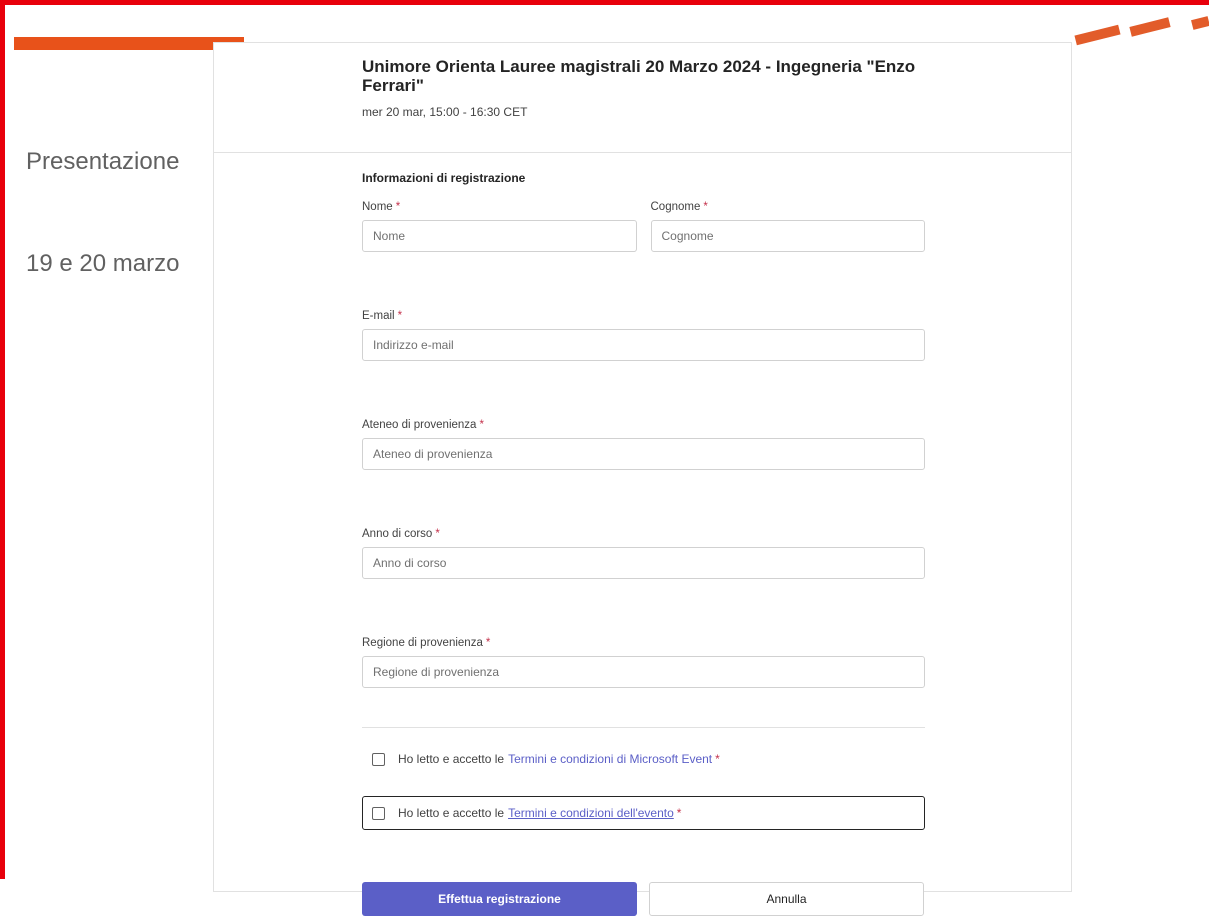  I want to click on region-label: Regione di provenienza *, so click(643, 644).